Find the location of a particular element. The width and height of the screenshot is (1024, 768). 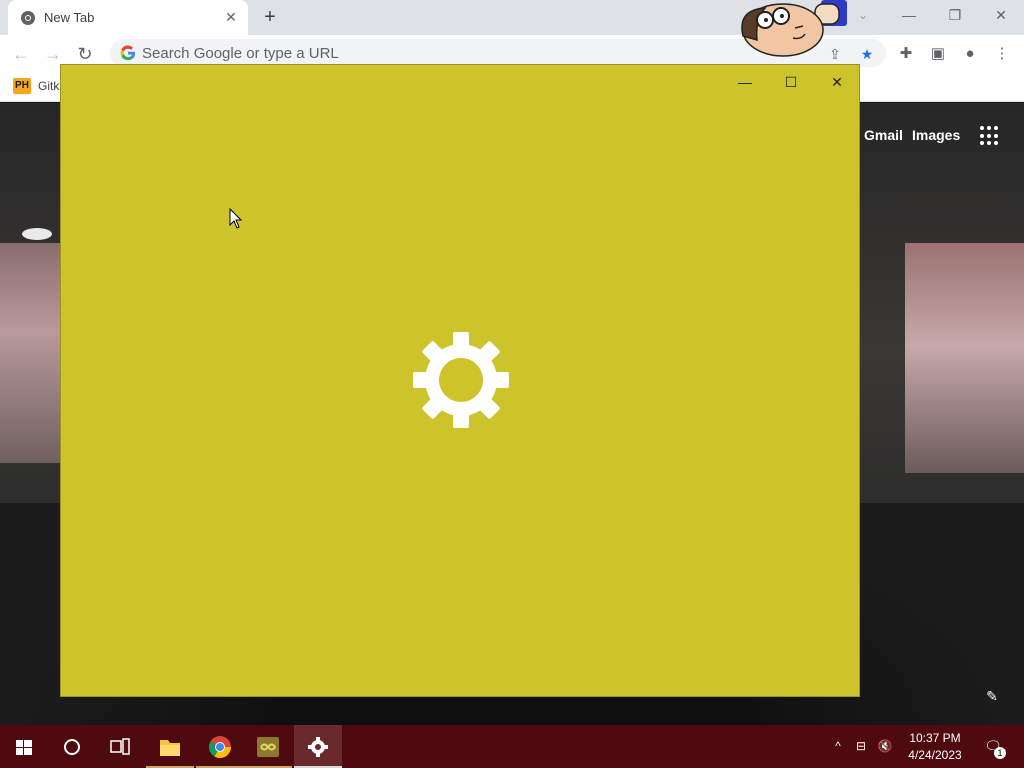

menu-icon: ⋮ is located at coordinates (1002, 54).